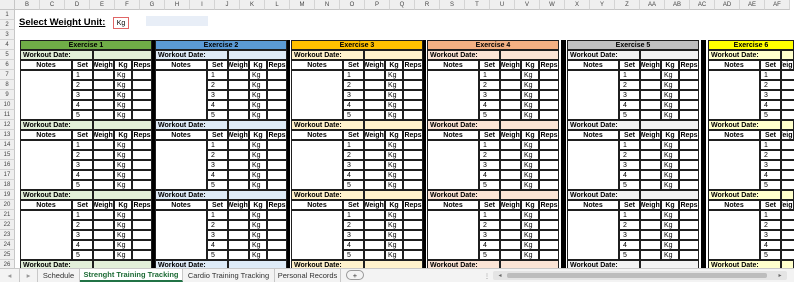 This screenshot has height=282, width=794. What do you see at coordinates (308, 275) in the screenshot?
I see `tab-personal-records: Personal Records` at bounding box center [308, 275].